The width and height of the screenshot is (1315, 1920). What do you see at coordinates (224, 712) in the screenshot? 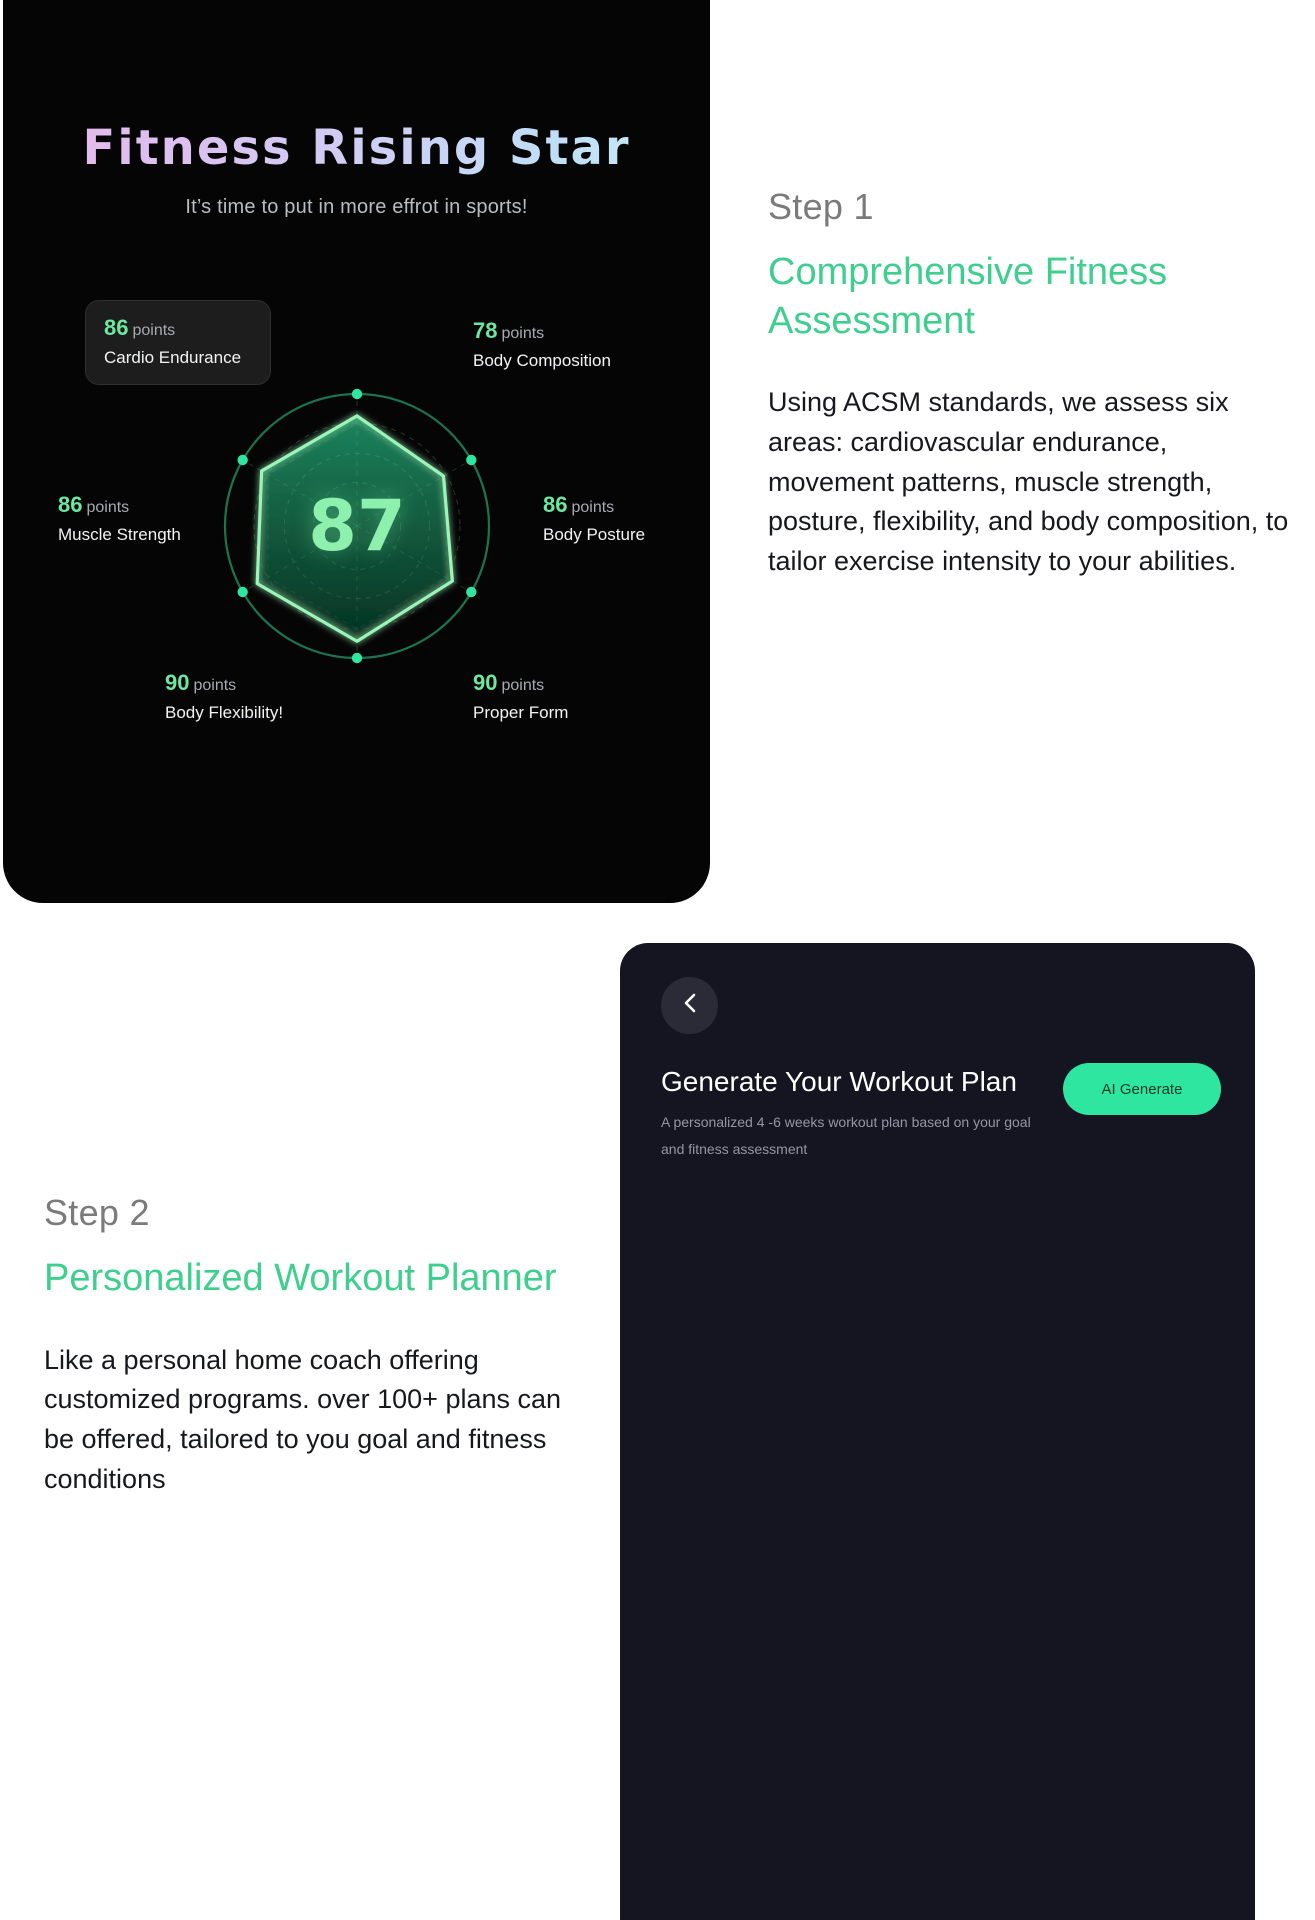
I see `metric-label: Body Flexibility!` at bounding box center [224, 712].